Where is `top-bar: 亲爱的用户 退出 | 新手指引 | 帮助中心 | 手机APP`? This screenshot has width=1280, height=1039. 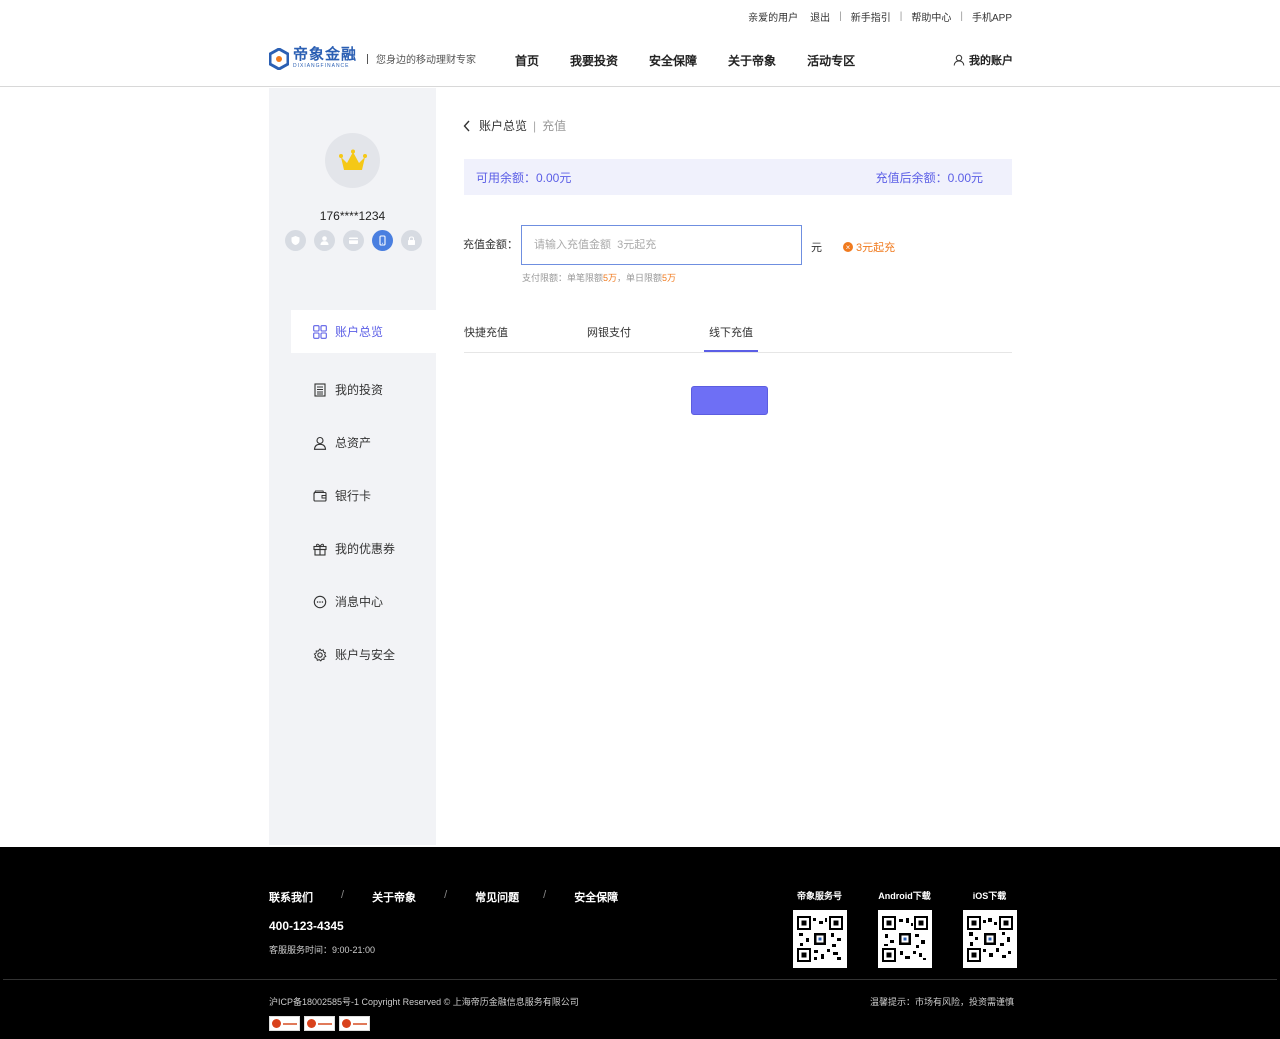 top-bar: 亲爱的用户 退出 | 新手指引 | 帮助中心 | 手机APP is located at coordinates (640, 15).